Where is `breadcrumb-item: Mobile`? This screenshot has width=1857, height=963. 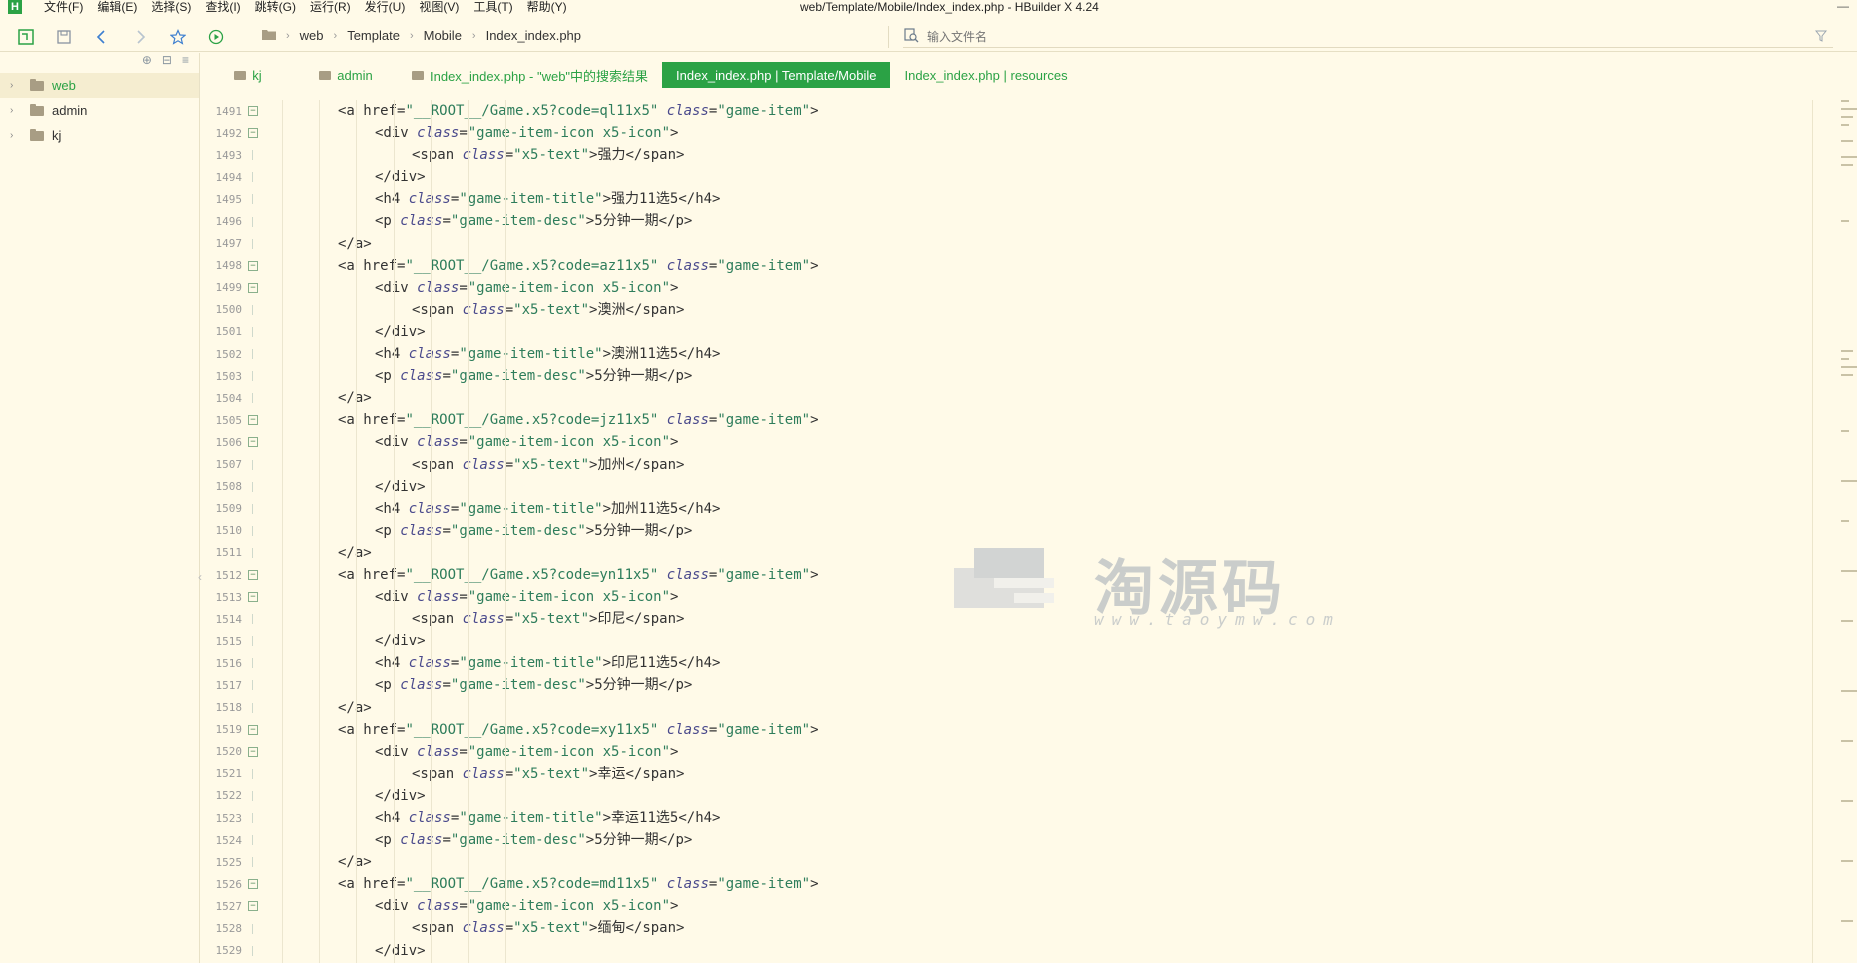
breadcrumb-item: Mobile is located at coordinates (443, 35).